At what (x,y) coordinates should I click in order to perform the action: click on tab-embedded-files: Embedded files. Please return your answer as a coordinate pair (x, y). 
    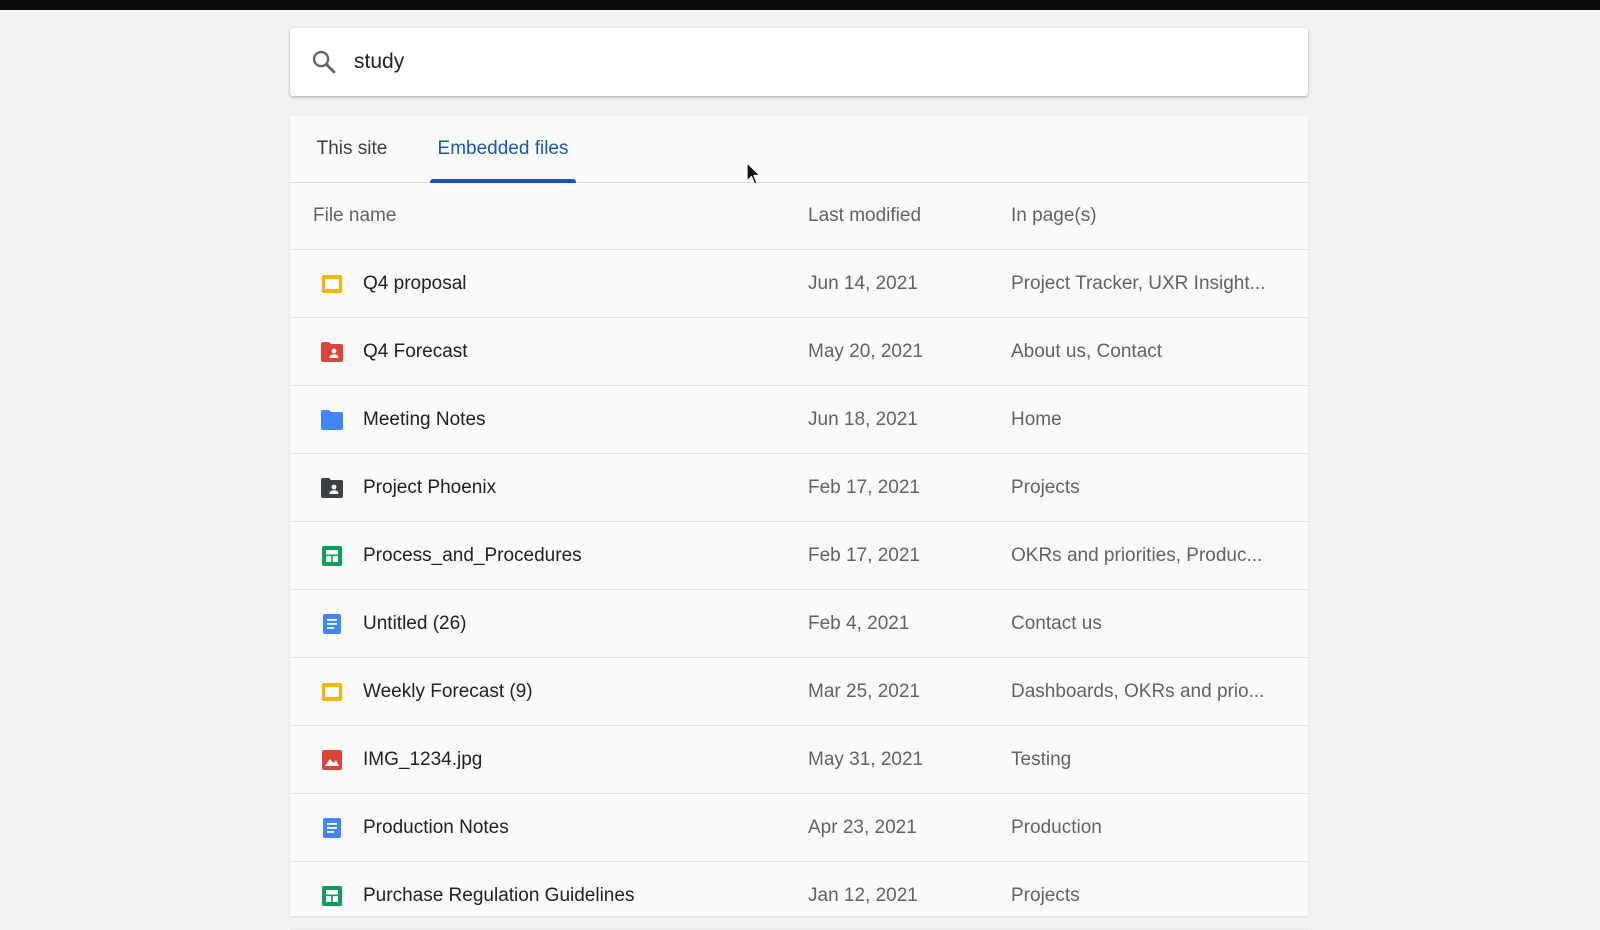
    Looking at the image, I should click on (503, 149).